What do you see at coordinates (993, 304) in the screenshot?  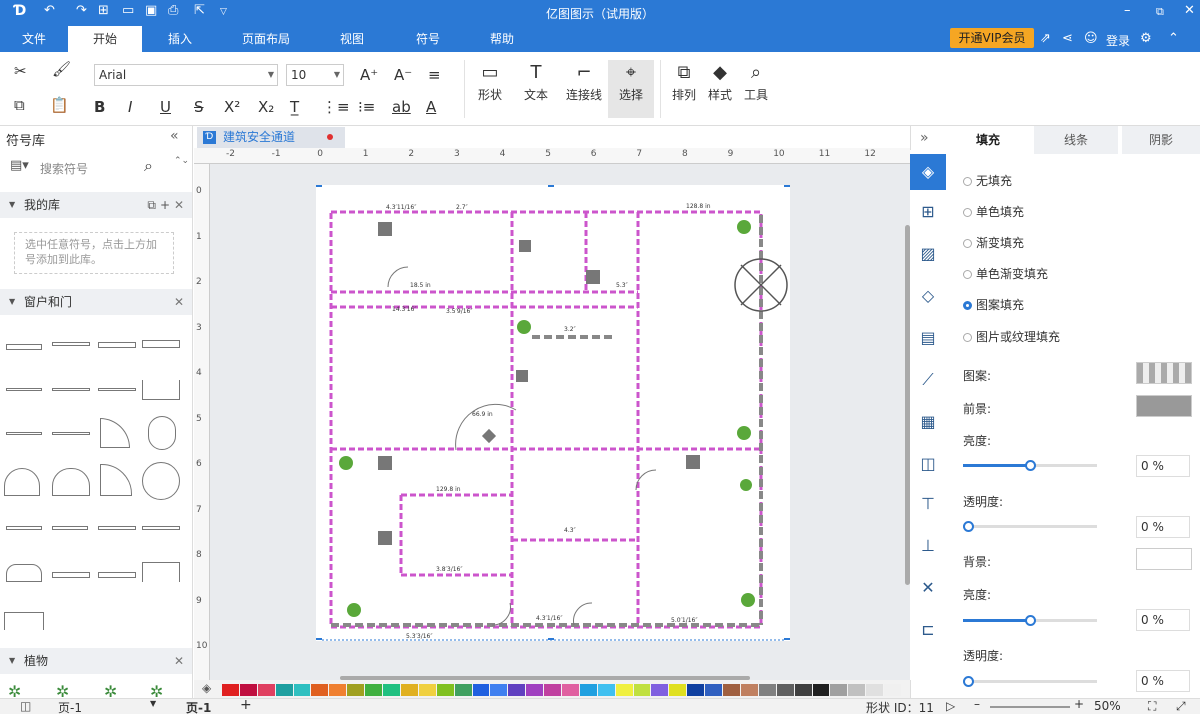 I see `fill-option-selected: 图案填充` at bounding box center [993, 304].